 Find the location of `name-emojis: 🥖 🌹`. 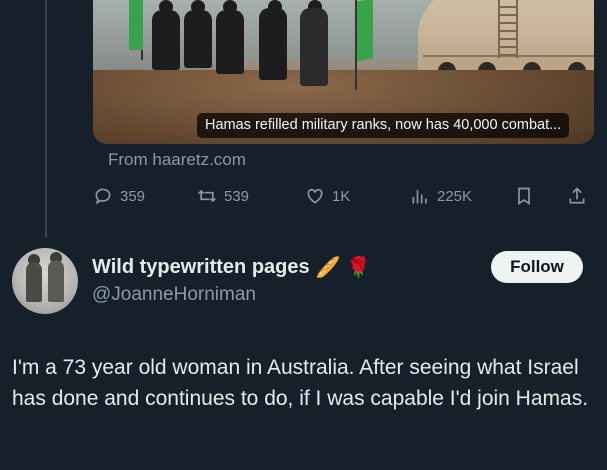

name-emojis: 🥖 🌹 is located at coordinates (343, 268).